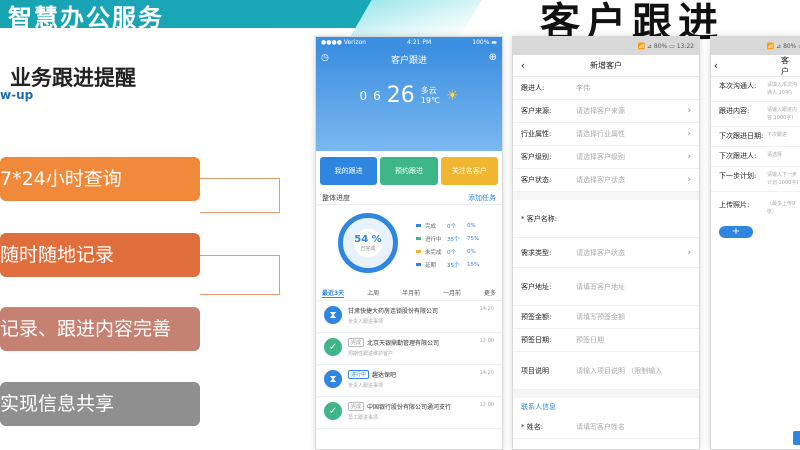 The image size is (800, 450). What do you see at coordinates (600, 157) in the screenshot?
I see `field-value: 请选择客户级别` at bounding box center [600, 157].